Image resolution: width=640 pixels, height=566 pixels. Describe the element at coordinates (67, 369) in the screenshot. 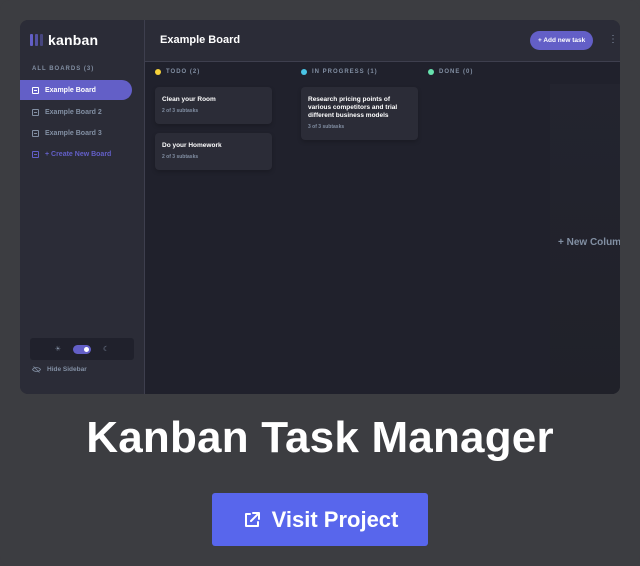

I see `hide-sidebar-label: Hide Sidebar` at that location.